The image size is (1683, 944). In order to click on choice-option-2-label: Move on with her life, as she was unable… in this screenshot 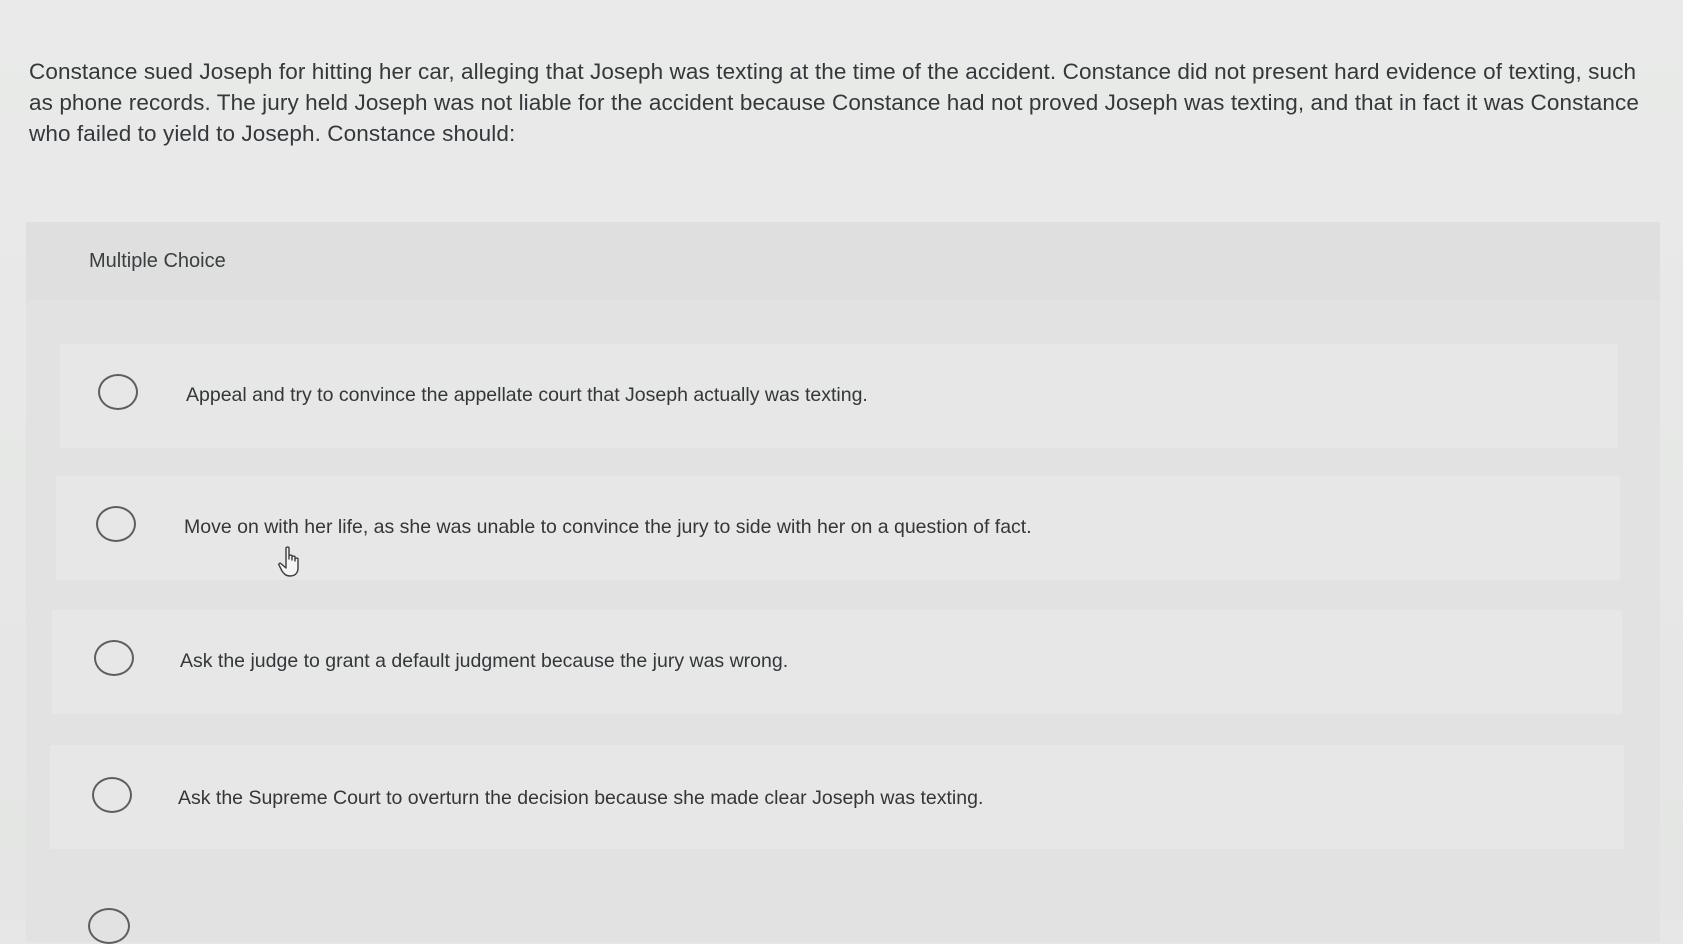, I will do `click(608, 527)`.